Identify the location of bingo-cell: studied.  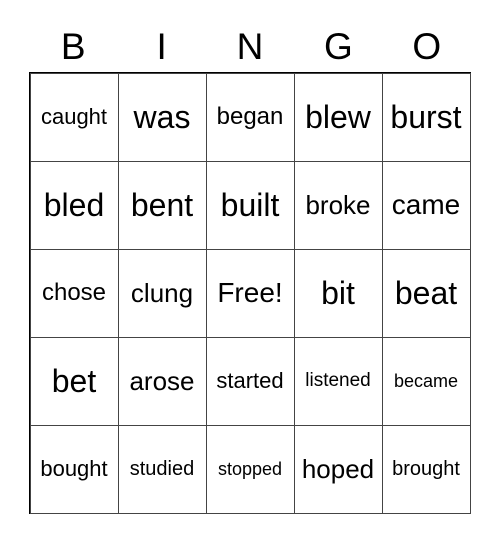
(162, 469).